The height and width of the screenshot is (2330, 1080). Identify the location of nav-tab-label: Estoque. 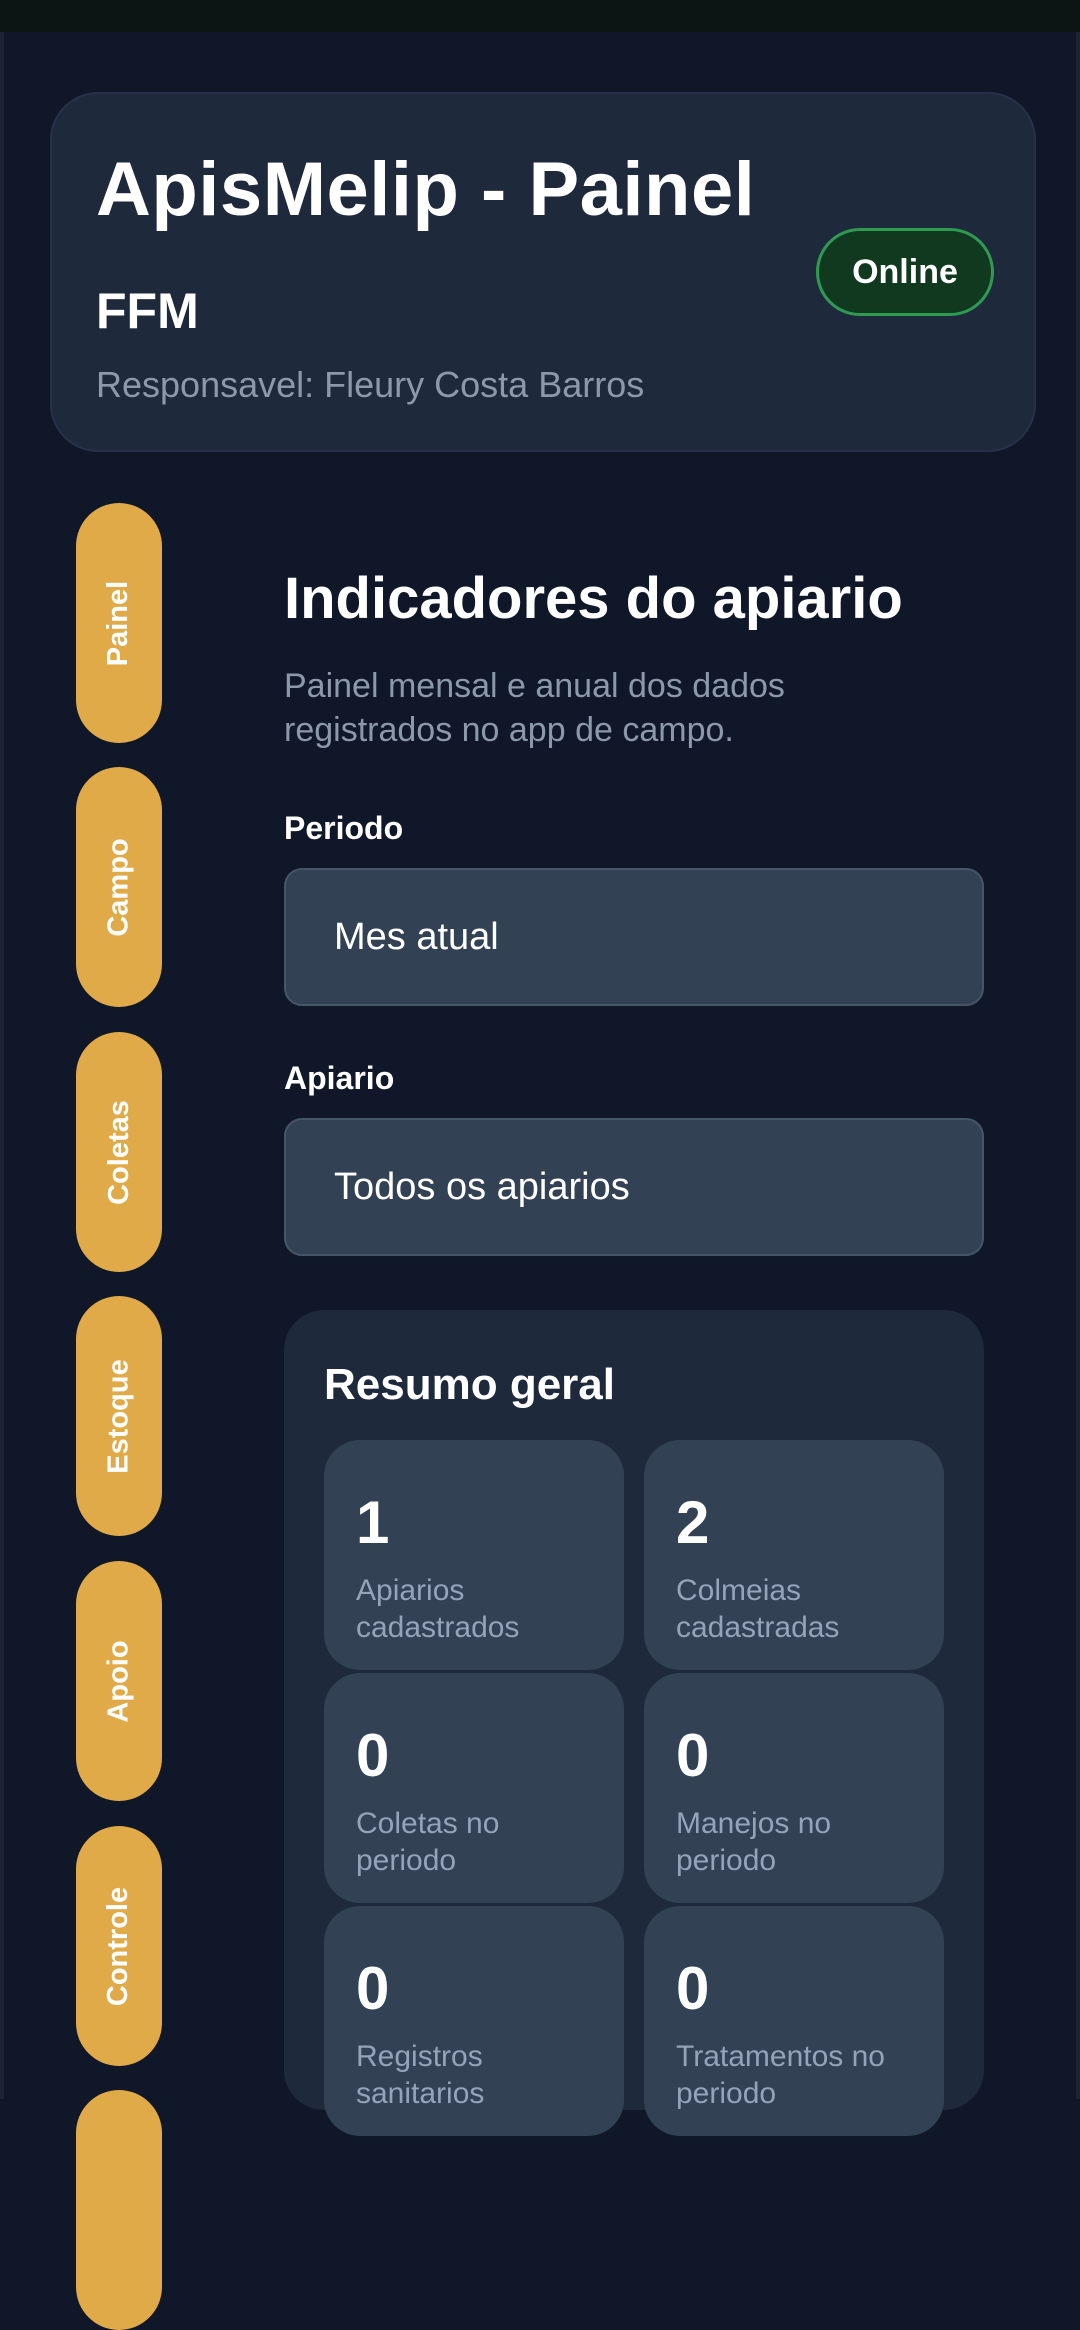
(118, 1416).